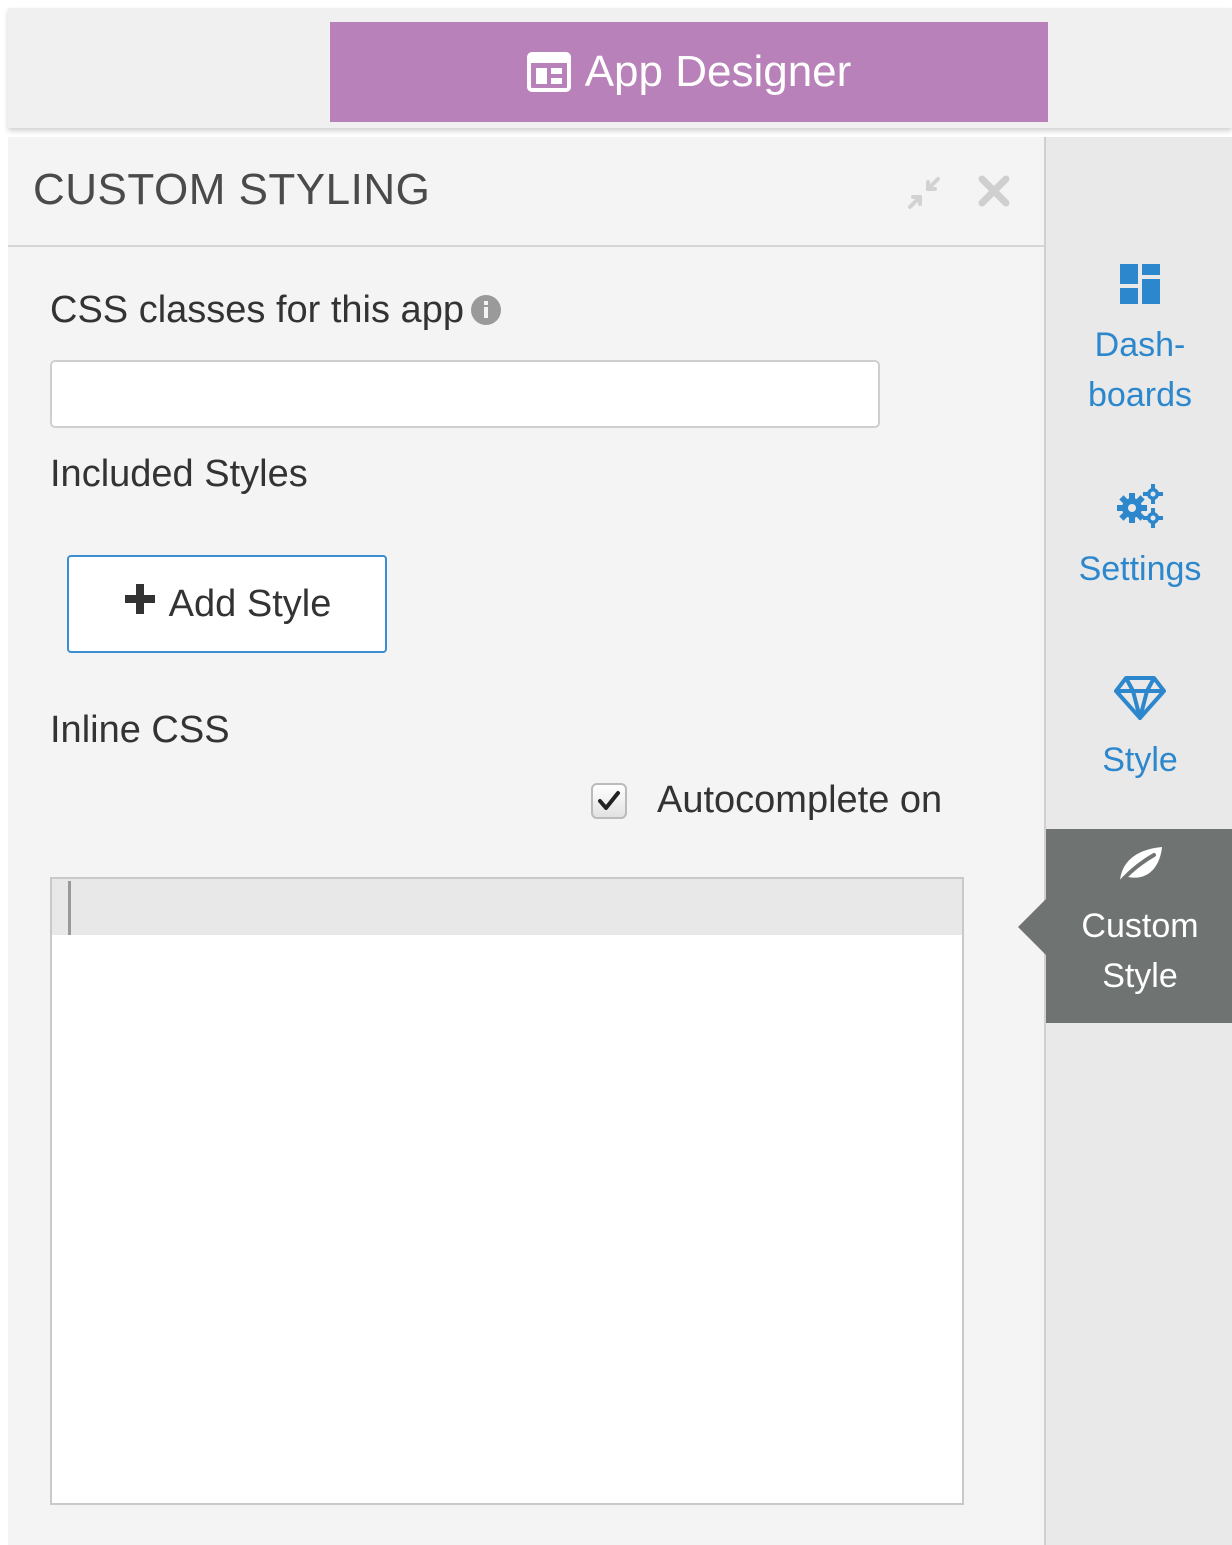  What do you see at coordinates (718, 71) in the screenshot?
I see `app-designer-label: App Designer` at bounding box center [718, 71].